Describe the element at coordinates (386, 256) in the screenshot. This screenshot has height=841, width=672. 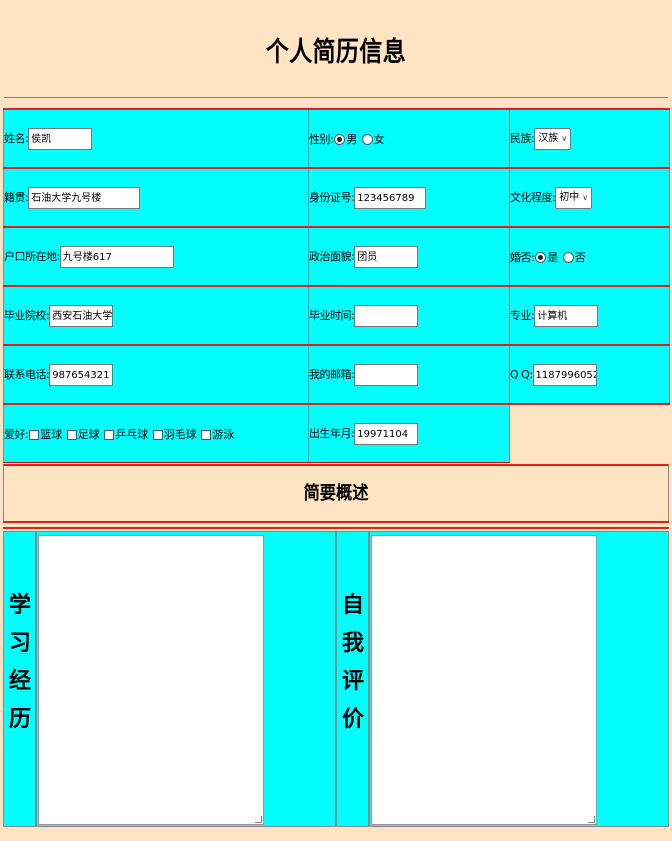
I see `political-input: 团员` at that location.